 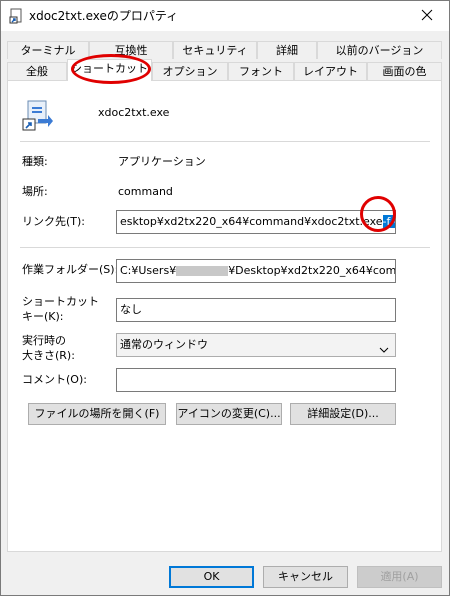 What do you see at coordinates (330, 71) in the screenshot?
I see `tab-layout: レイアウト` at bounding box center [330, 71].